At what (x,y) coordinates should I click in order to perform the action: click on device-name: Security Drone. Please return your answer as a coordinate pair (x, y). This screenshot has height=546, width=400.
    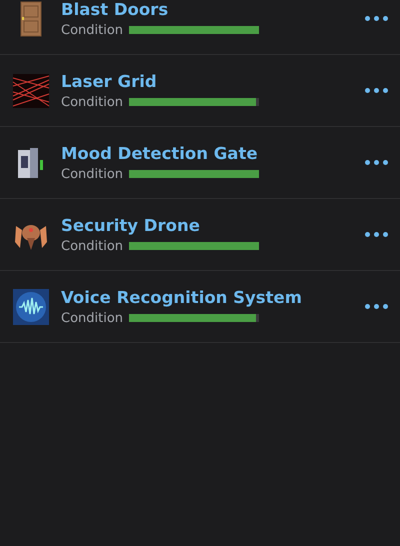
    Looking at the image, I should click on (131, 225).